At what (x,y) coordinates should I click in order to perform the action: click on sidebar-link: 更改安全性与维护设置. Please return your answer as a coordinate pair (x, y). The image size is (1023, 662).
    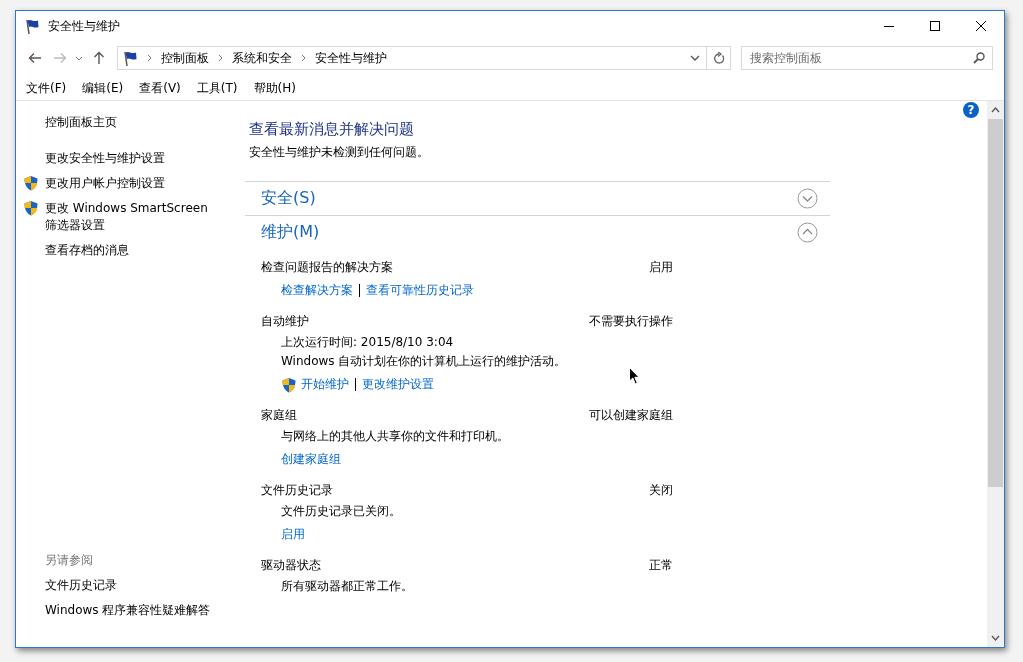
    Looking at the image, I should click on (105, 158).